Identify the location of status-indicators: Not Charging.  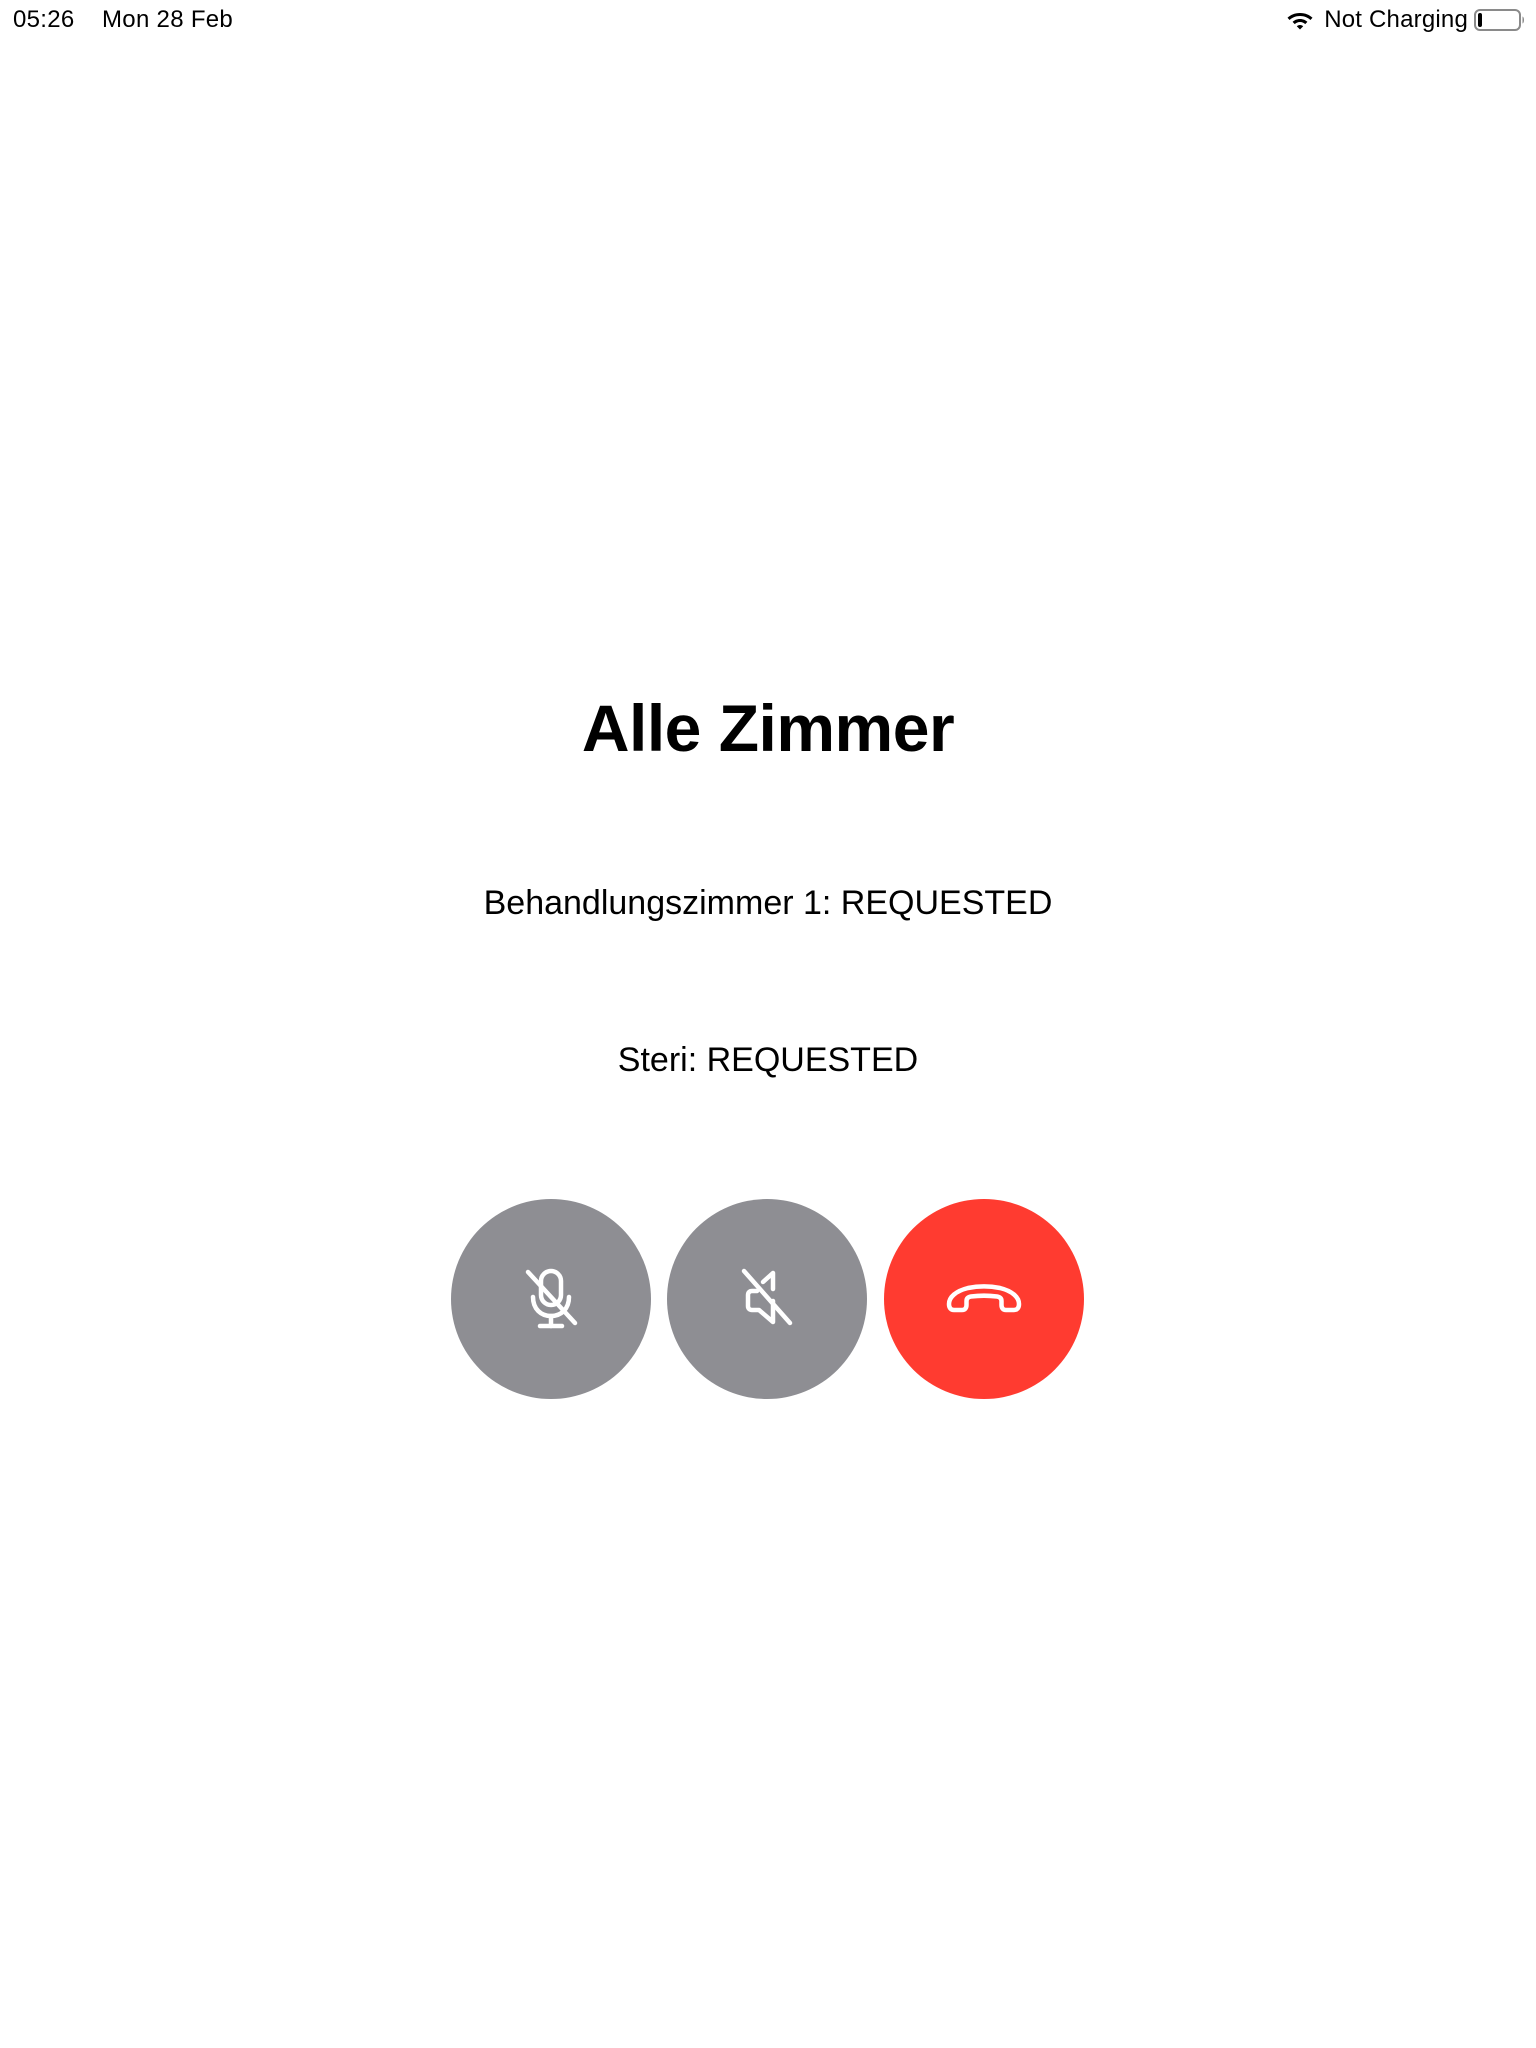
(1406, 20).